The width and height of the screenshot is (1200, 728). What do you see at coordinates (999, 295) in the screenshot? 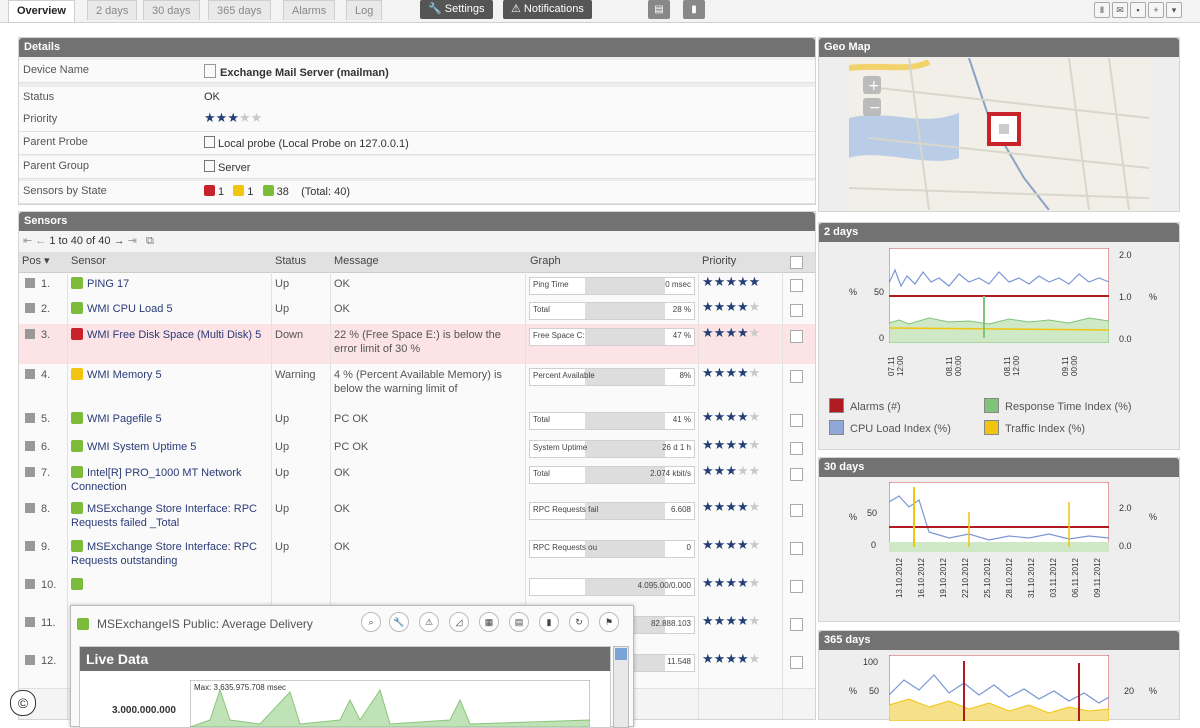
I see `two-days-chart` at bounding box center [999, 295].